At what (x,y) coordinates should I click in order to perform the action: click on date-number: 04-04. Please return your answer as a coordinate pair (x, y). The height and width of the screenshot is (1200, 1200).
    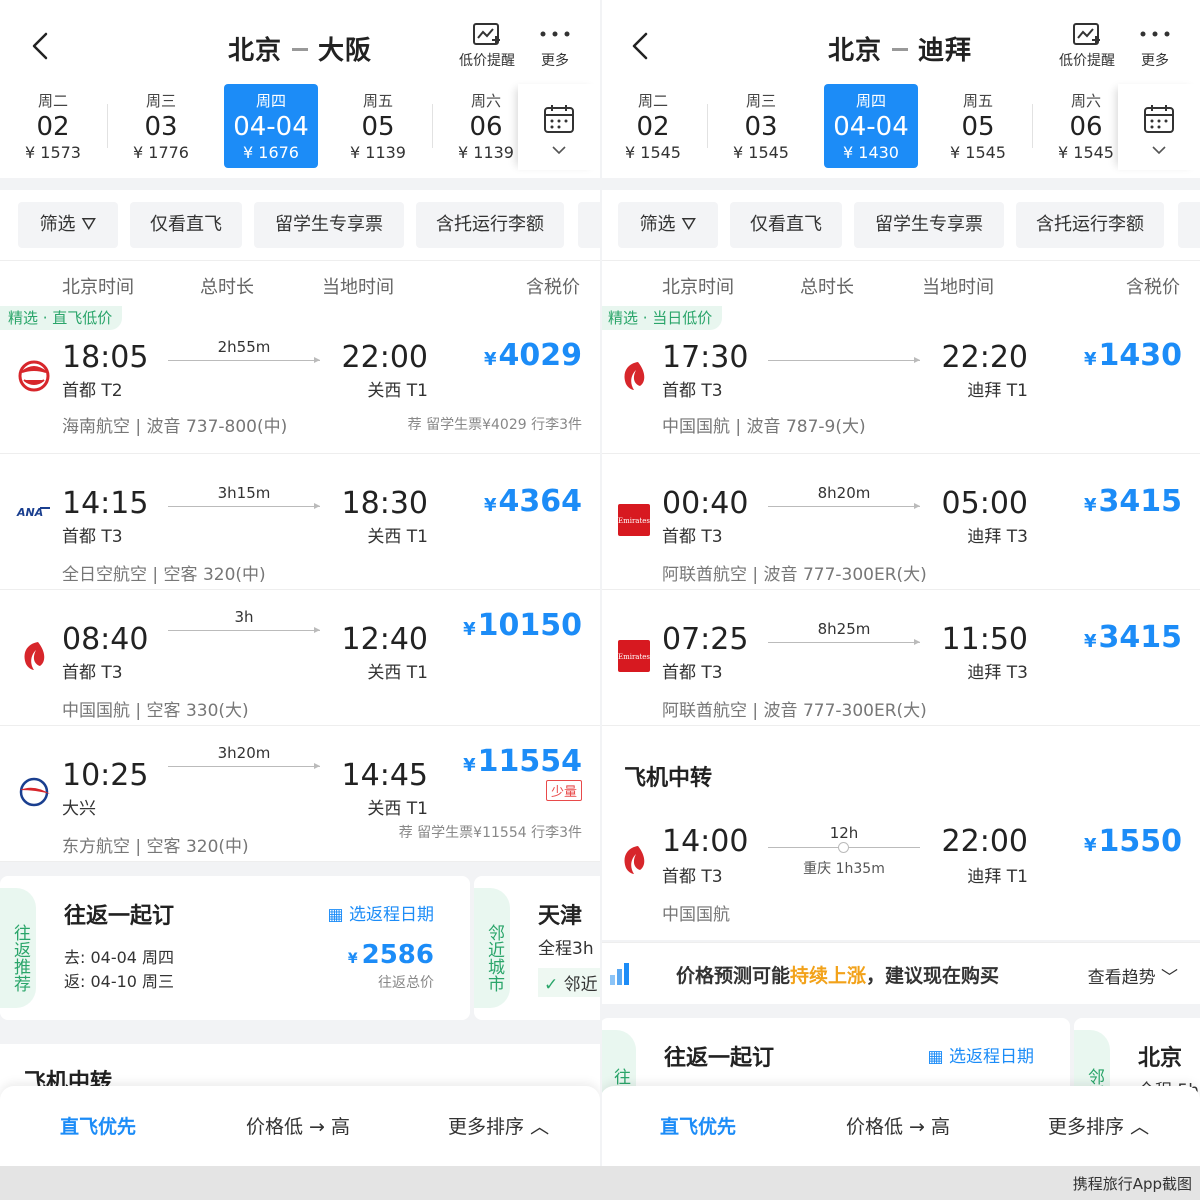
    Looking at the image, I should click on (271, 127).